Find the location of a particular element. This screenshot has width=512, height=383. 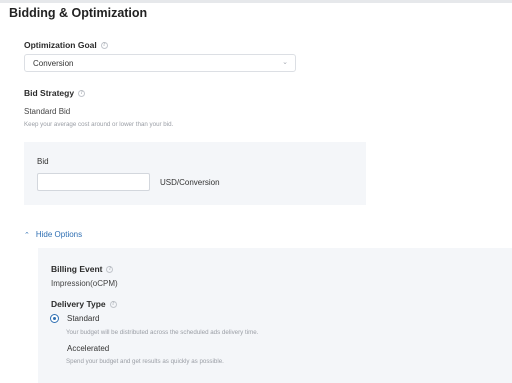

bid-strategy-label-row: Bid Strategy ? is located at coordinates (55, 93).